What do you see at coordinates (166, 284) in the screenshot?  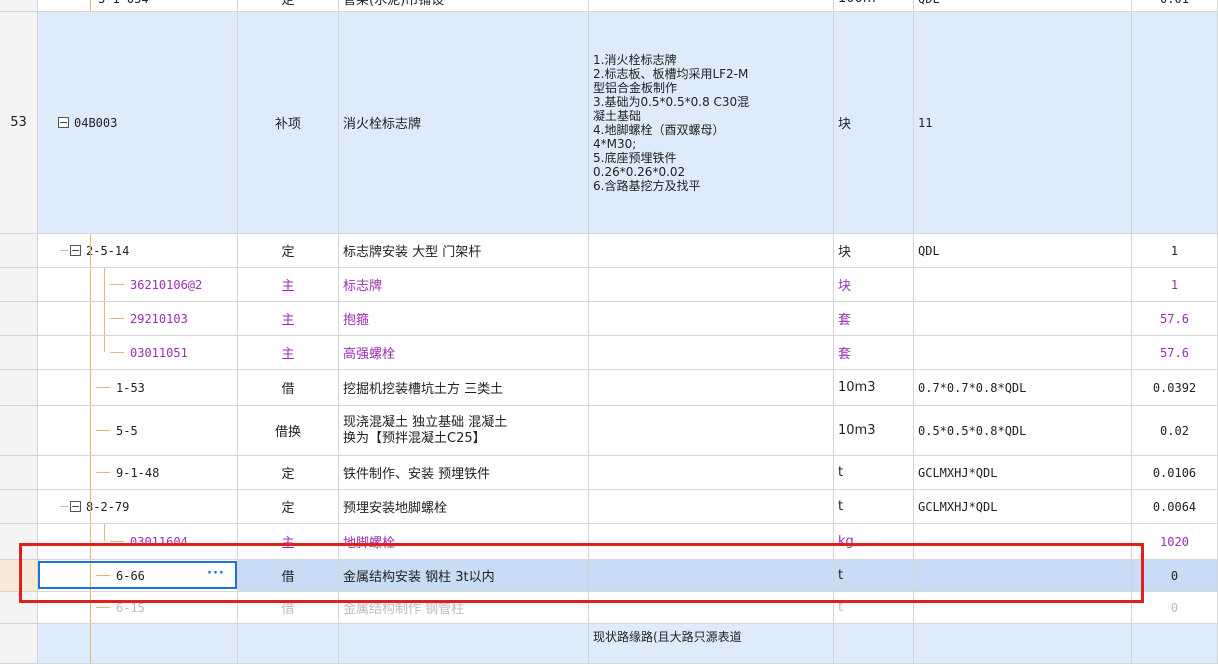 I see `item-code: 36210106@2` at bounding box center [166, 284].